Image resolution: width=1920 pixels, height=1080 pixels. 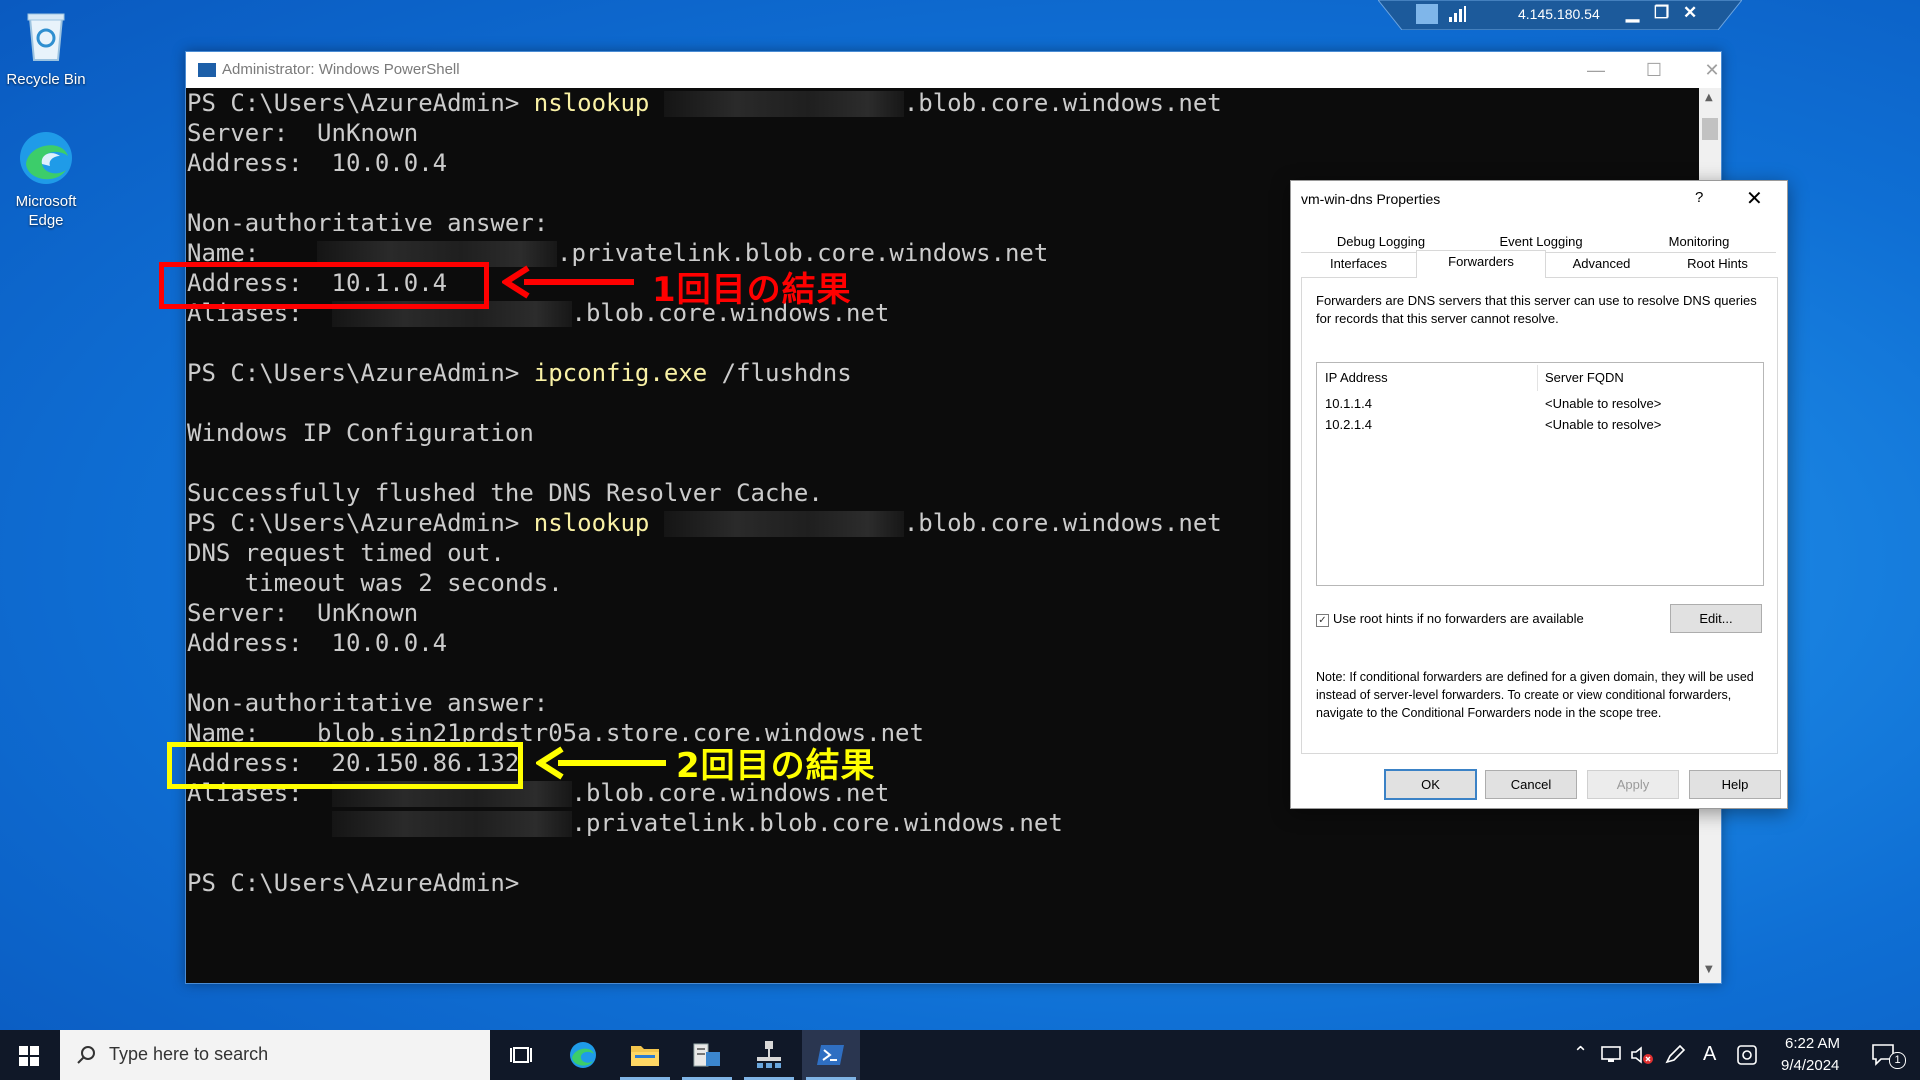 I want to click on apply-button: Apply, so click(x=1633, y=784).